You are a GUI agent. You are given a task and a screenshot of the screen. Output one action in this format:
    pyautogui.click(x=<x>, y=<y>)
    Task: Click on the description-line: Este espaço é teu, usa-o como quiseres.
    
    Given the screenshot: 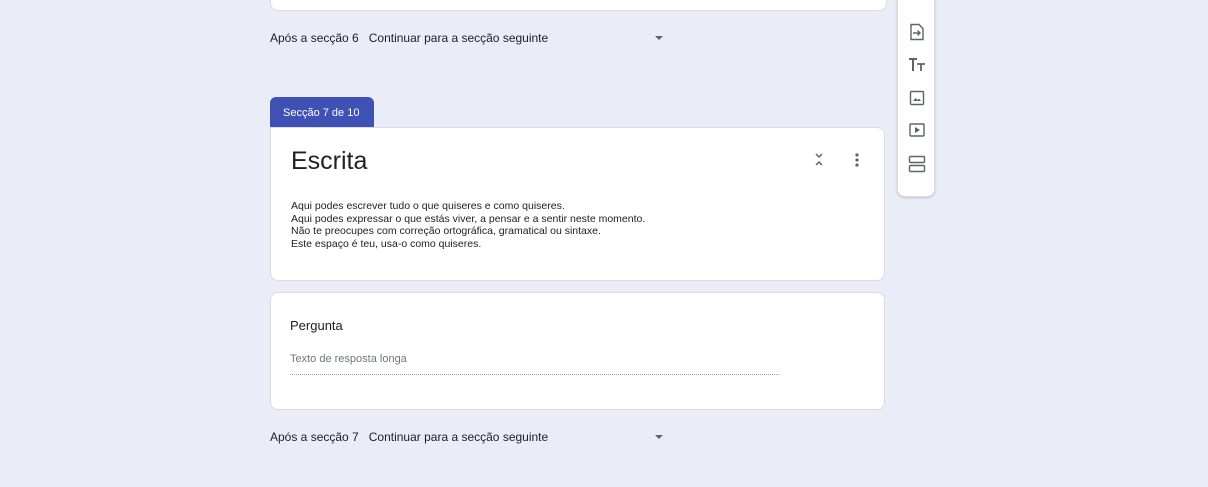 What is the action you would take?
    pyautogui.click(x=386, y=243)
    